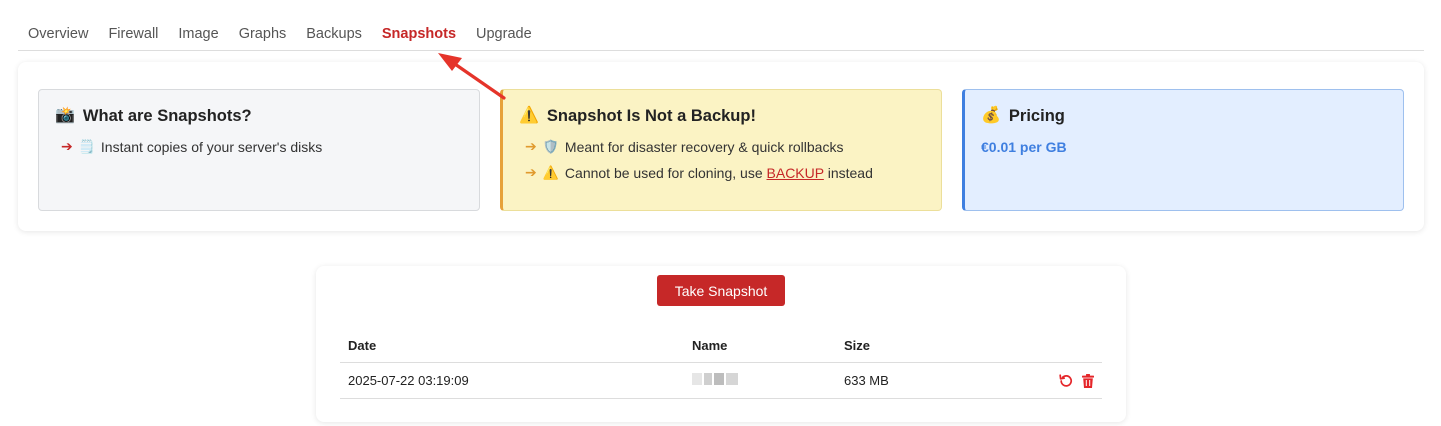  I want to click on snapshot-date: 2025-07-22 03:19:09, so click(408, 380).